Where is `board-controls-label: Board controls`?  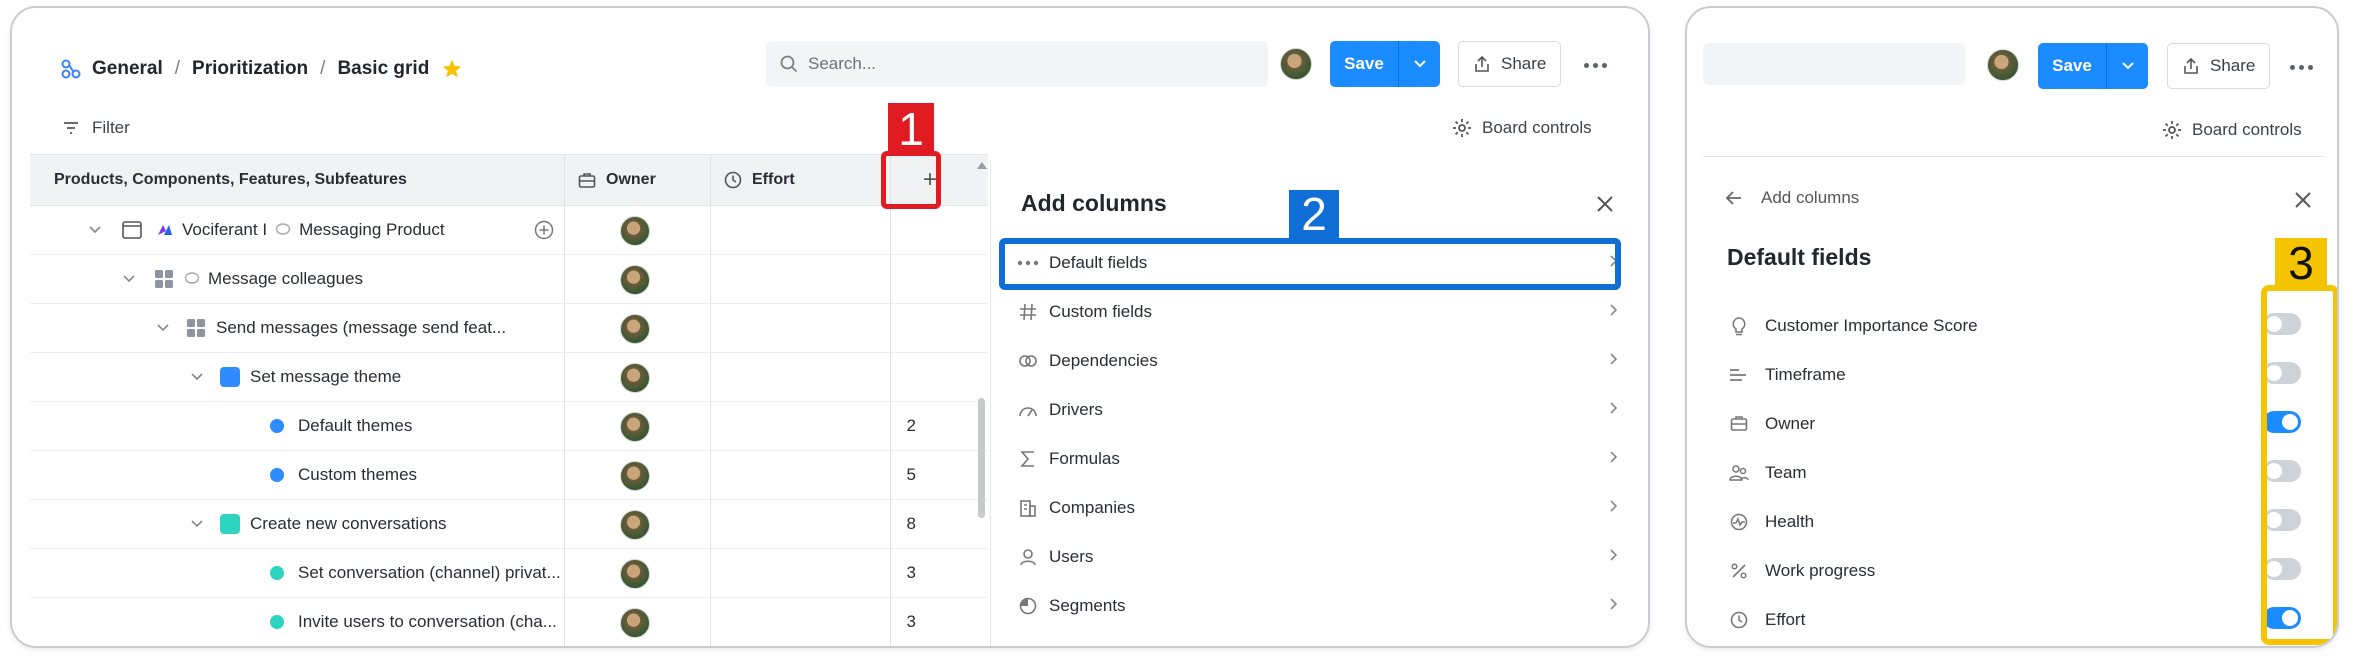
board-controls-label: Board controls is located at coordinates (2247, 129).